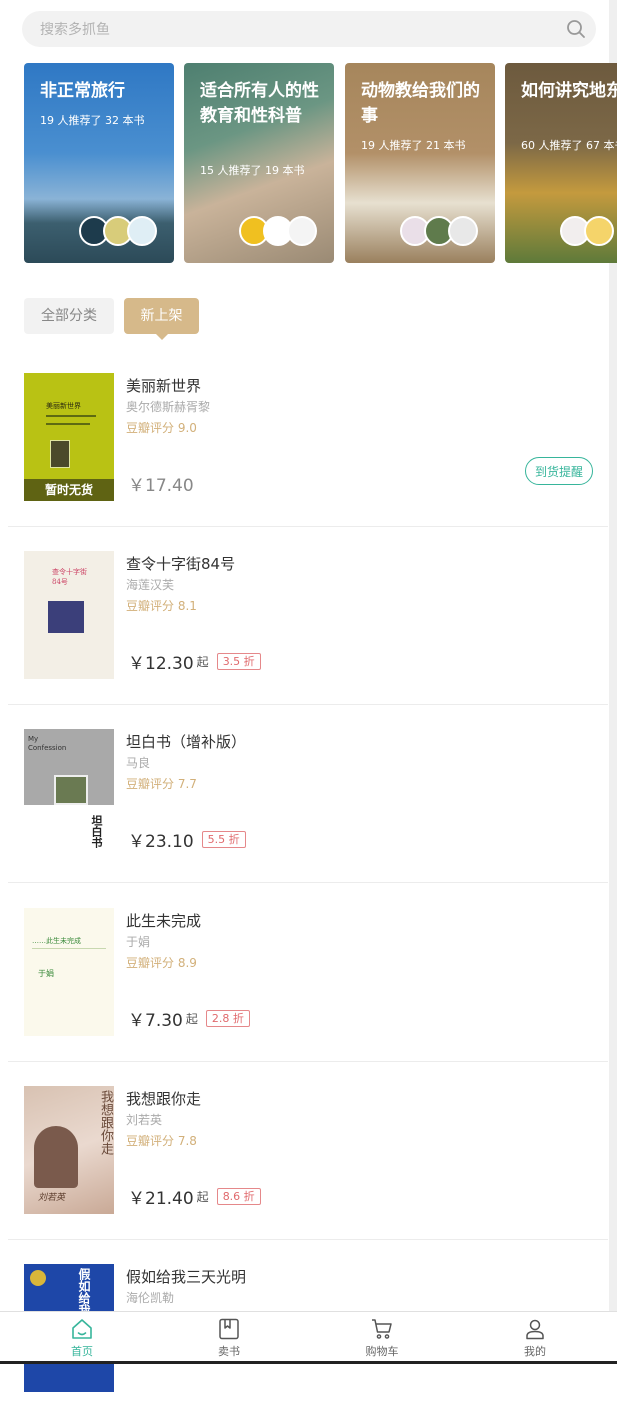 The image size is (617, 1418). I want to click on book-price: ￥23.10, so click(161, 841).